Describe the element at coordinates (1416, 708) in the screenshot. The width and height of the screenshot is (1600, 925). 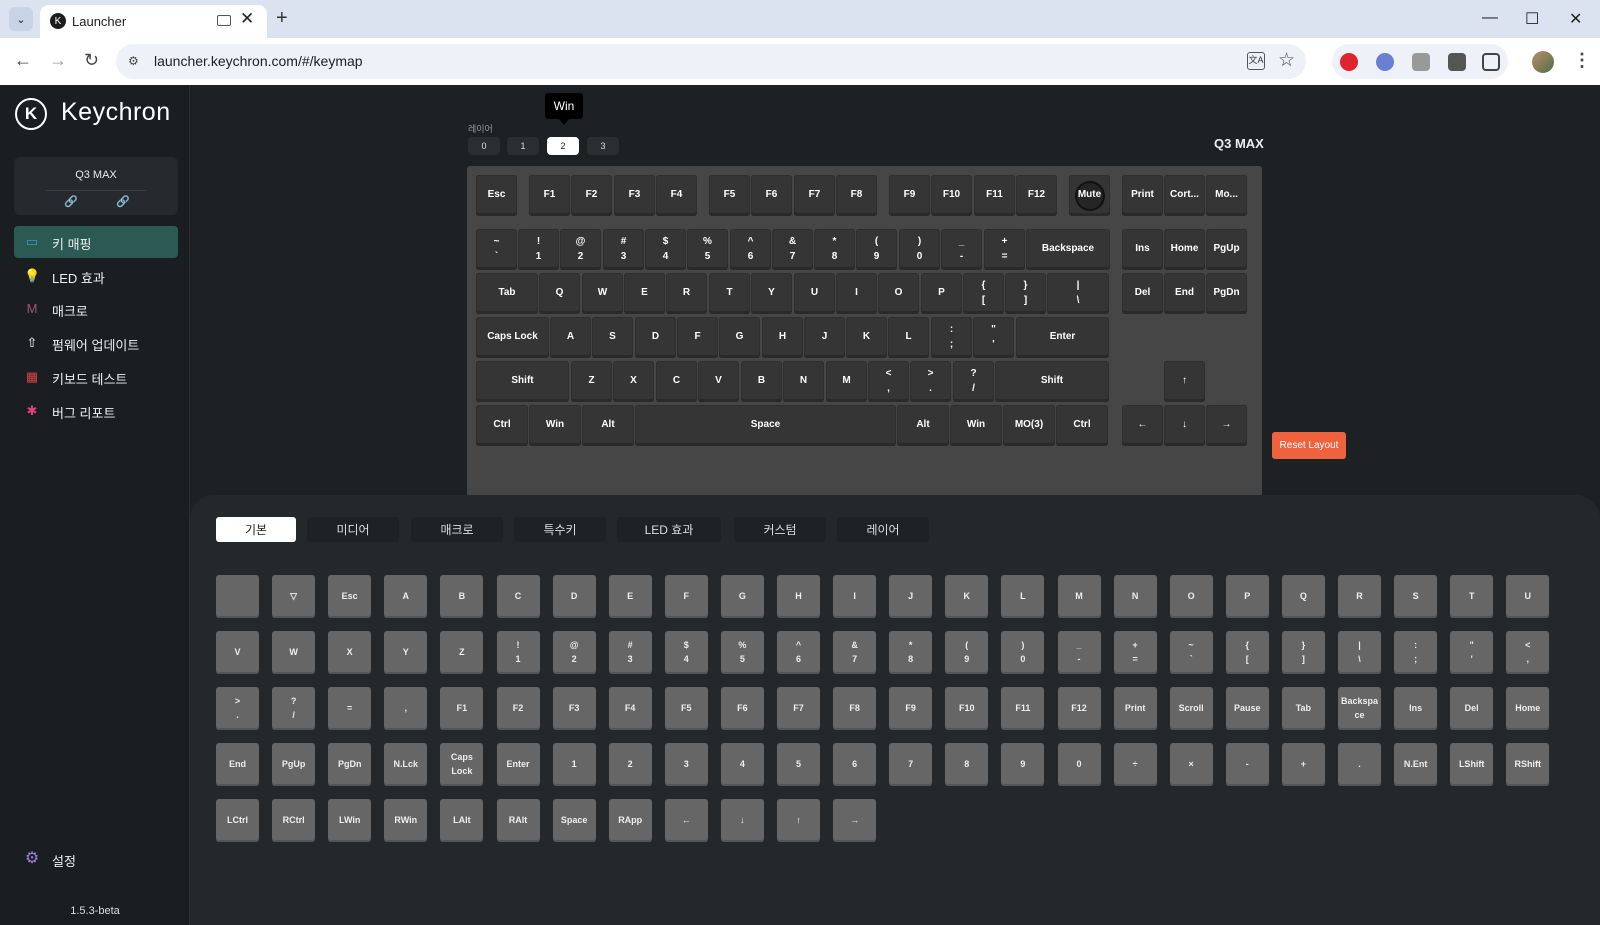
I see `keycode-key: Ins` at that location.